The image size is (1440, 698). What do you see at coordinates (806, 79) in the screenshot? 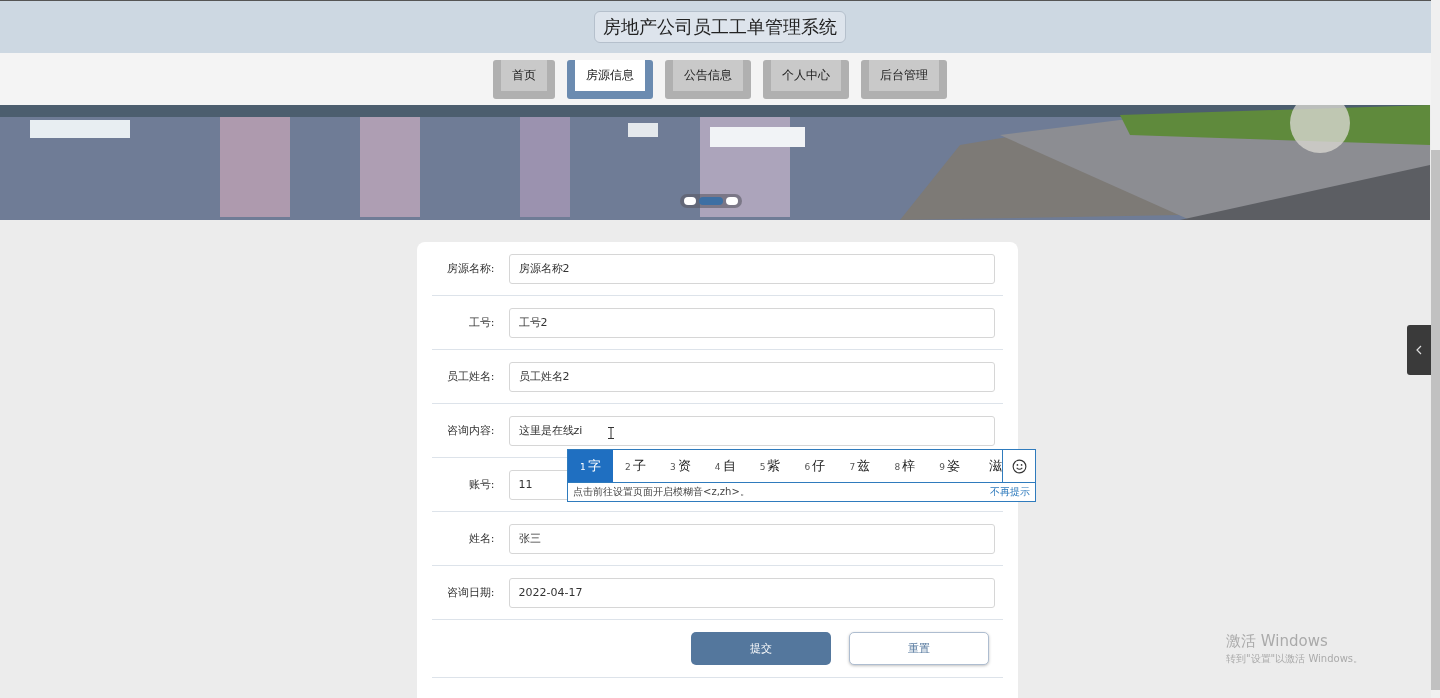
I see `nav-tab: 个人中心` at bounding box center [806, 79].